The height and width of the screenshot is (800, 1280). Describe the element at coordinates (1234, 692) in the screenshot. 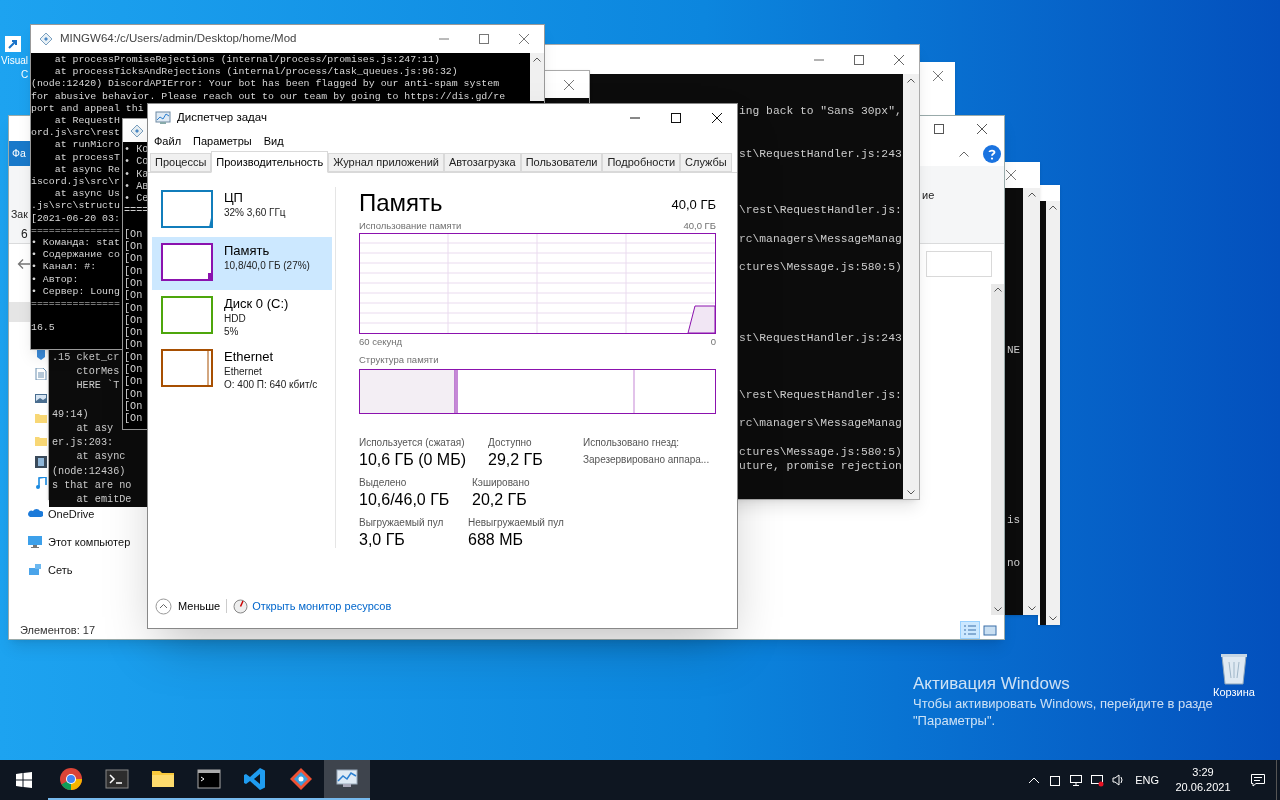

I see `icon-label: Корзина` at that location.